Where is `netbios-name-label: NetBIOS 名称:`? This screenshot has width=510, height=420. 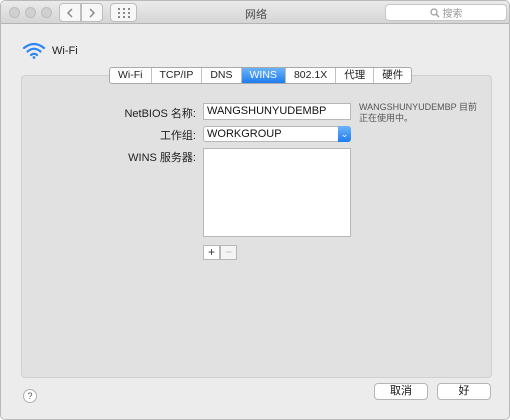 netbios-name-label: NetBIOS 名称: is located at coordinates (160, 114).